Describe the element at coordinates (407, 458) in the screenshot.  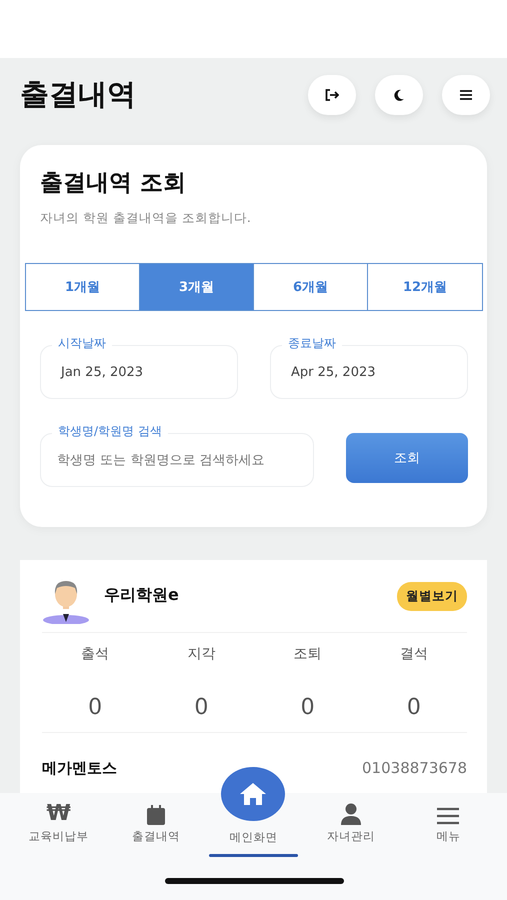
I see `search-button: 조회` at that location.